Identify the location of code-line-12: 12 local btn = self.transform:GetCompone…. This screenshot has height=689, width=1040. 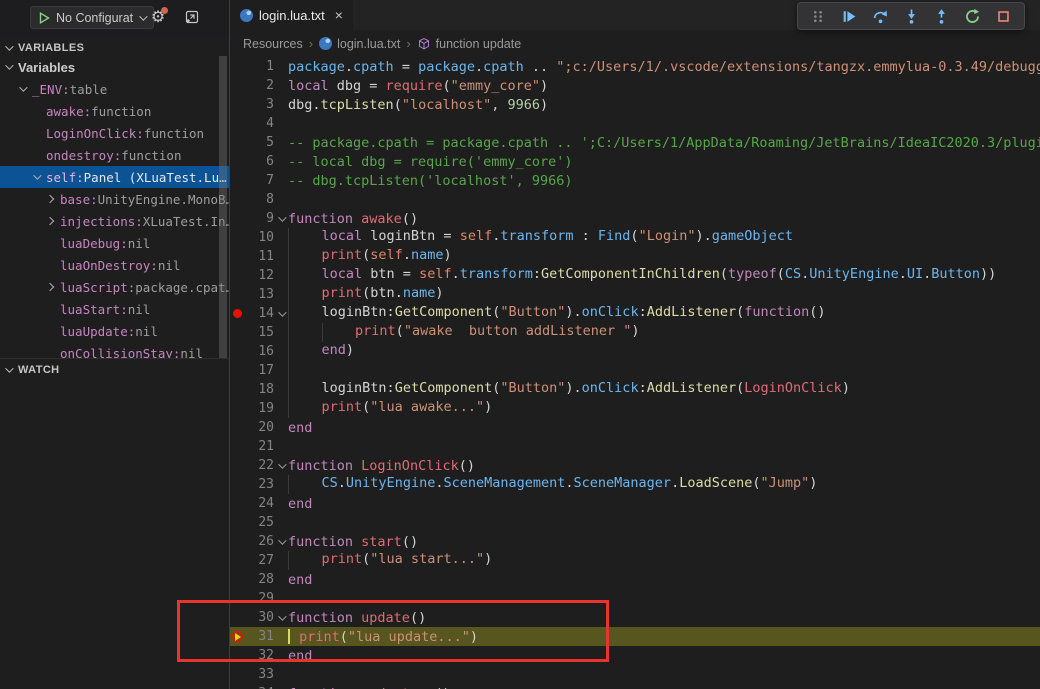
(635, 275).